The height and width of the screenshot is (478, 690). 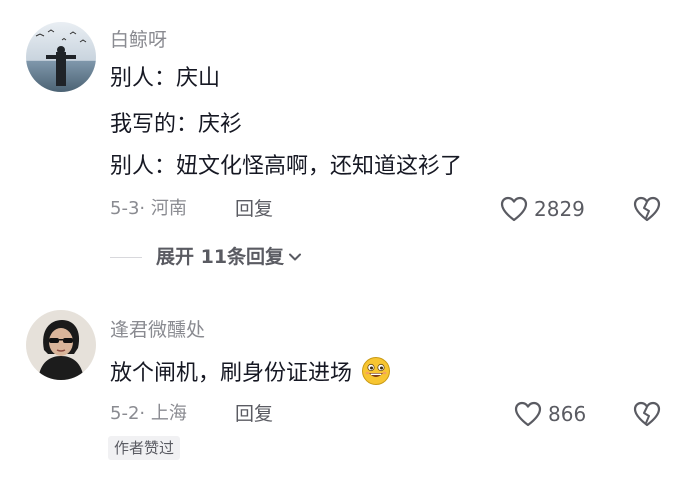 What do you see at coordinates (567, 414) in the screenshot?
I see `like-count: 866` at bounding box center [567, 414].